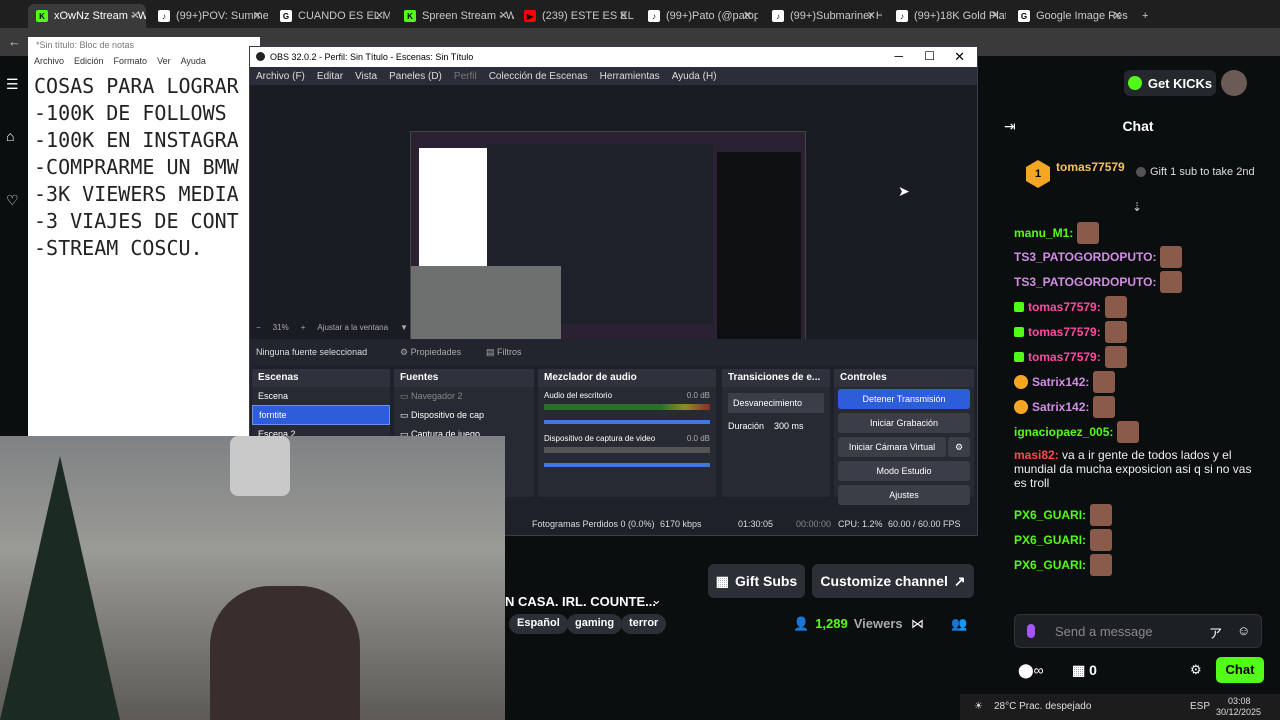 The image size is (1280, 720). What do you see at coordinates (1042, 706) in the screenshot?
I see `weather-label: 28°C Prac. despejado` at bounding box center [1042, 706].